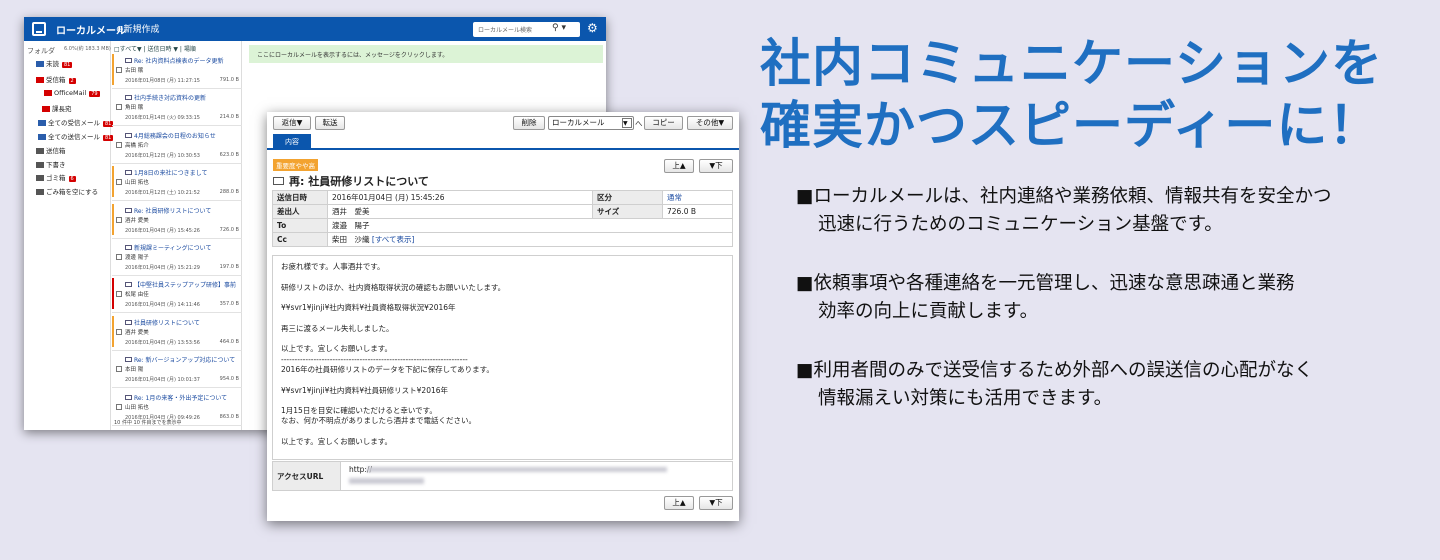  Describe the element at coordinates (229, 304) in the screenshot. I see `message-size: 357.0 B` at that location.